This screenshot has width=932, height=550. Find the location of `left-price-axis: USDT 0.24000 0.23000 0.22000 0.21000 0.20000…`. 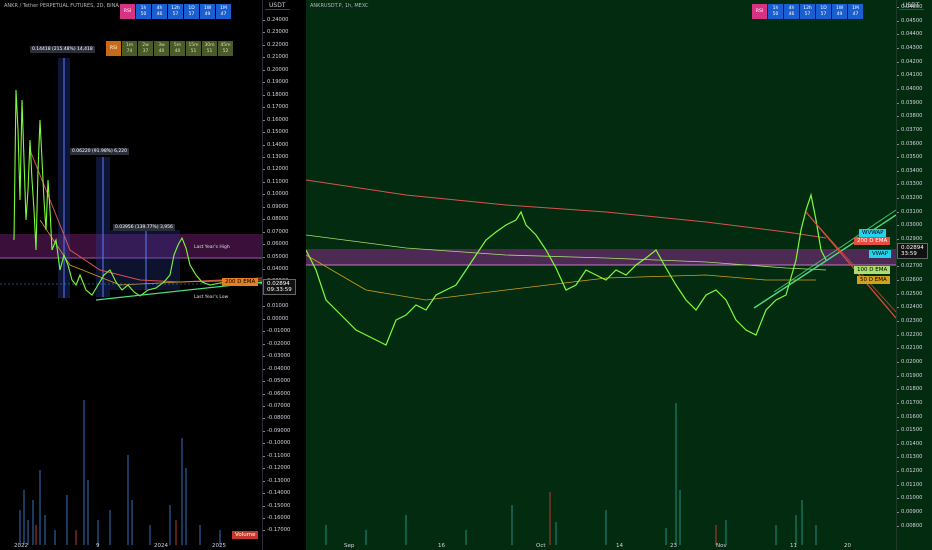

left-price-axis: USDT 0.24000 0.23000 0.22000 0.21000 0.20000… is located at coordinates (282, 275).